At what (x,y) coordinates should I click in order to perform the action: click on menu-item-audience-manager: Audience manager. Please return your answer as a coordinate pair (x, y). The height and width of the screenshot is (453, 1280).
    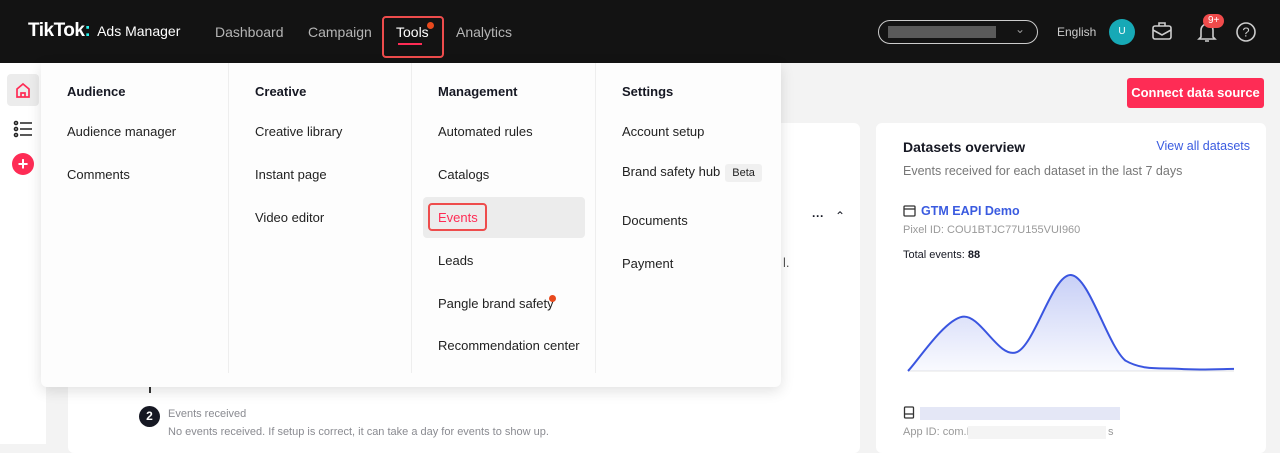
    Looking at the image, I should click on (121, 131).